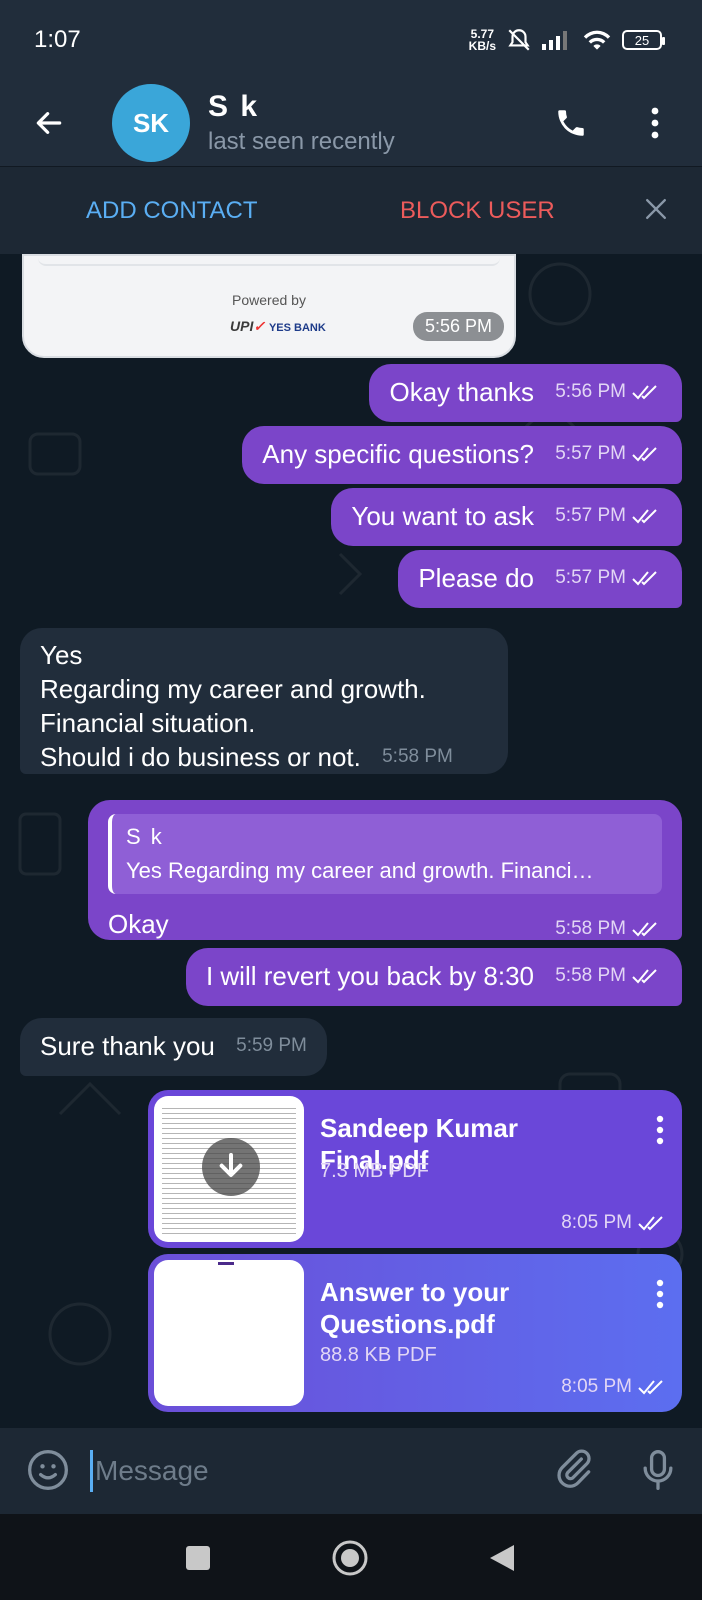  What do you see at coordinates (61, 655) in the screenshot?
I see `message-line: Yes` at bounding box center [61, 655].